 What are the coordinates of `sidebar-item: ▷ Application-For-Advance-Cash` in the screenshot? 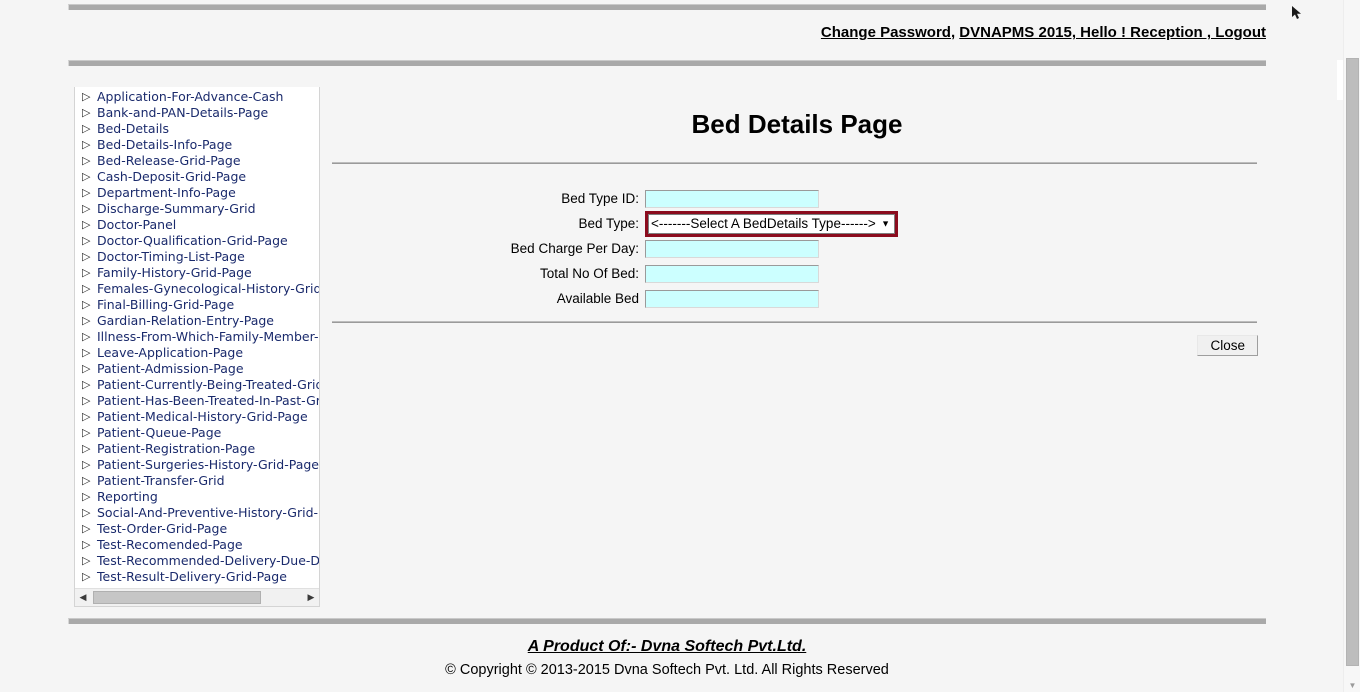 It's located at (197, 97).